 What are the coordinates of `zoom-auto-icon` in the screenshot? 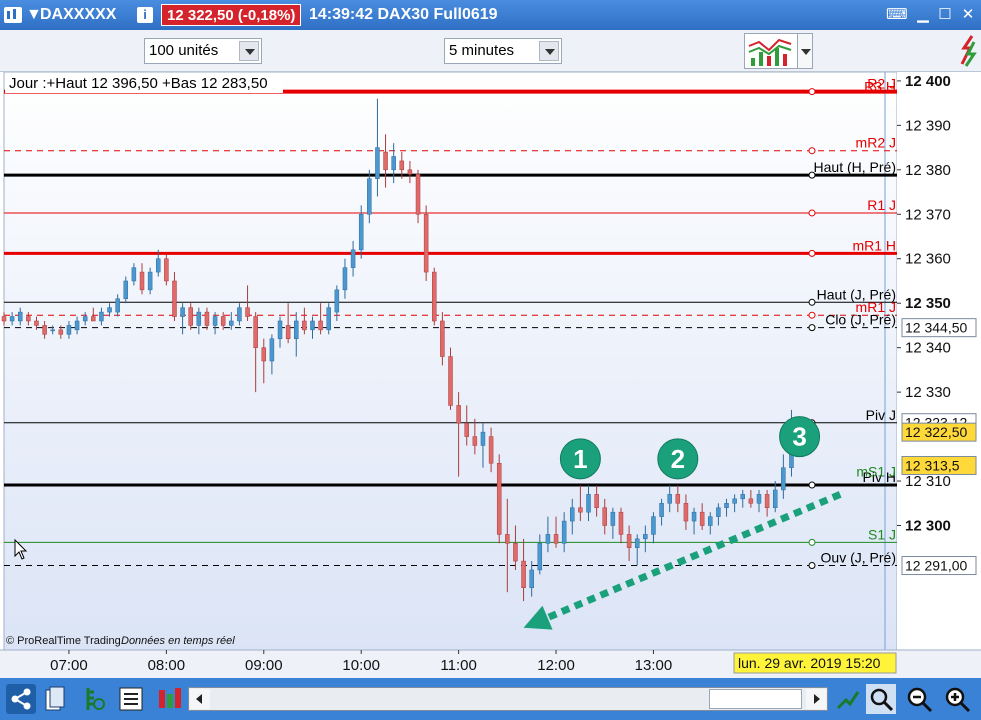 It's located at (881, 699).